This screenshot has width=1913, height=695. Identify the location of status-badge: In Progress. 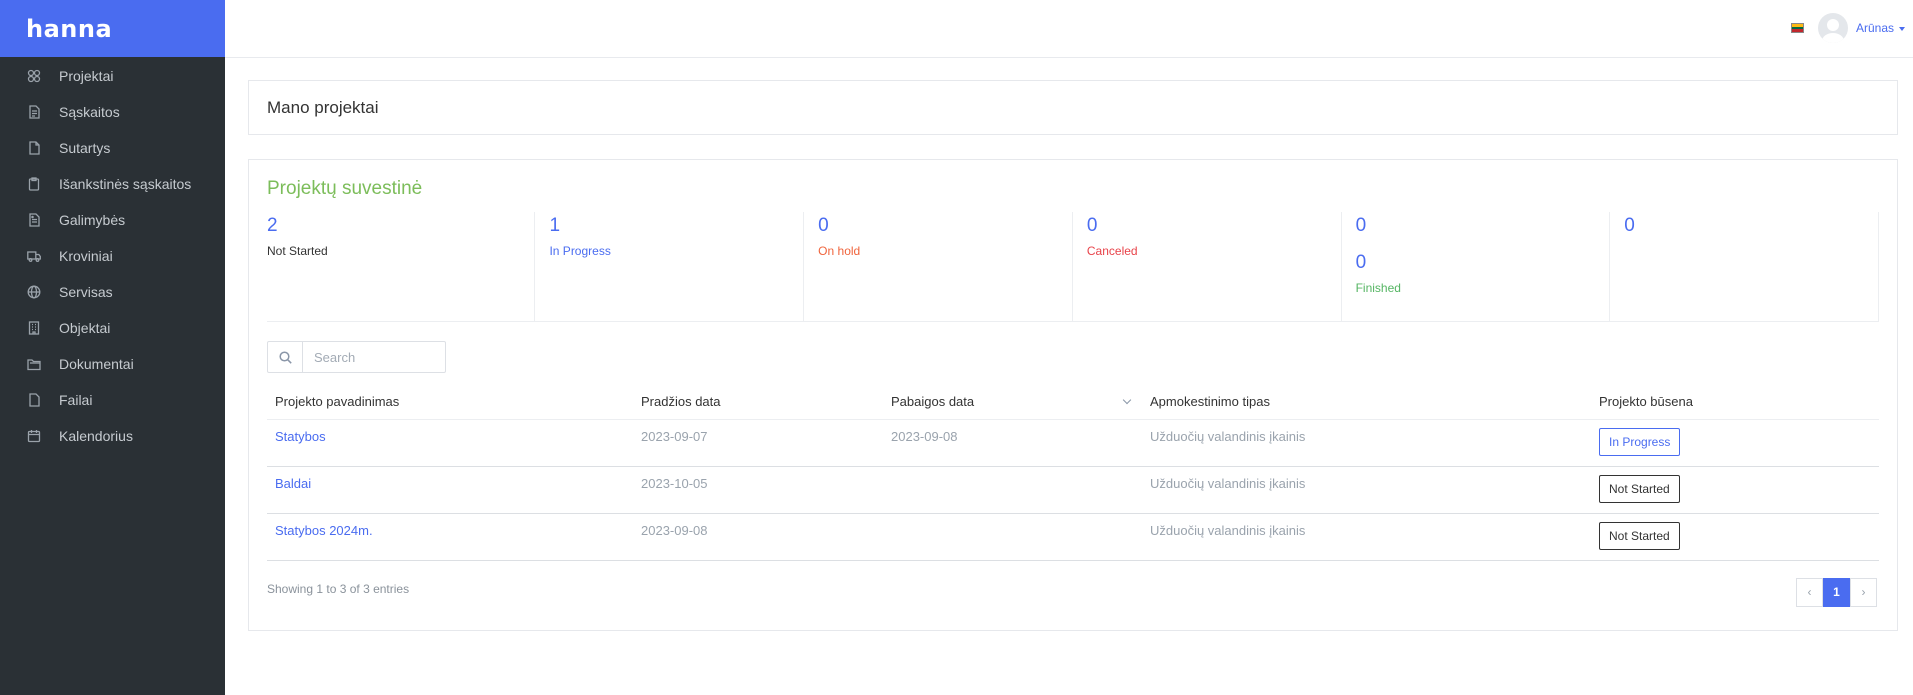
(1640, 441).